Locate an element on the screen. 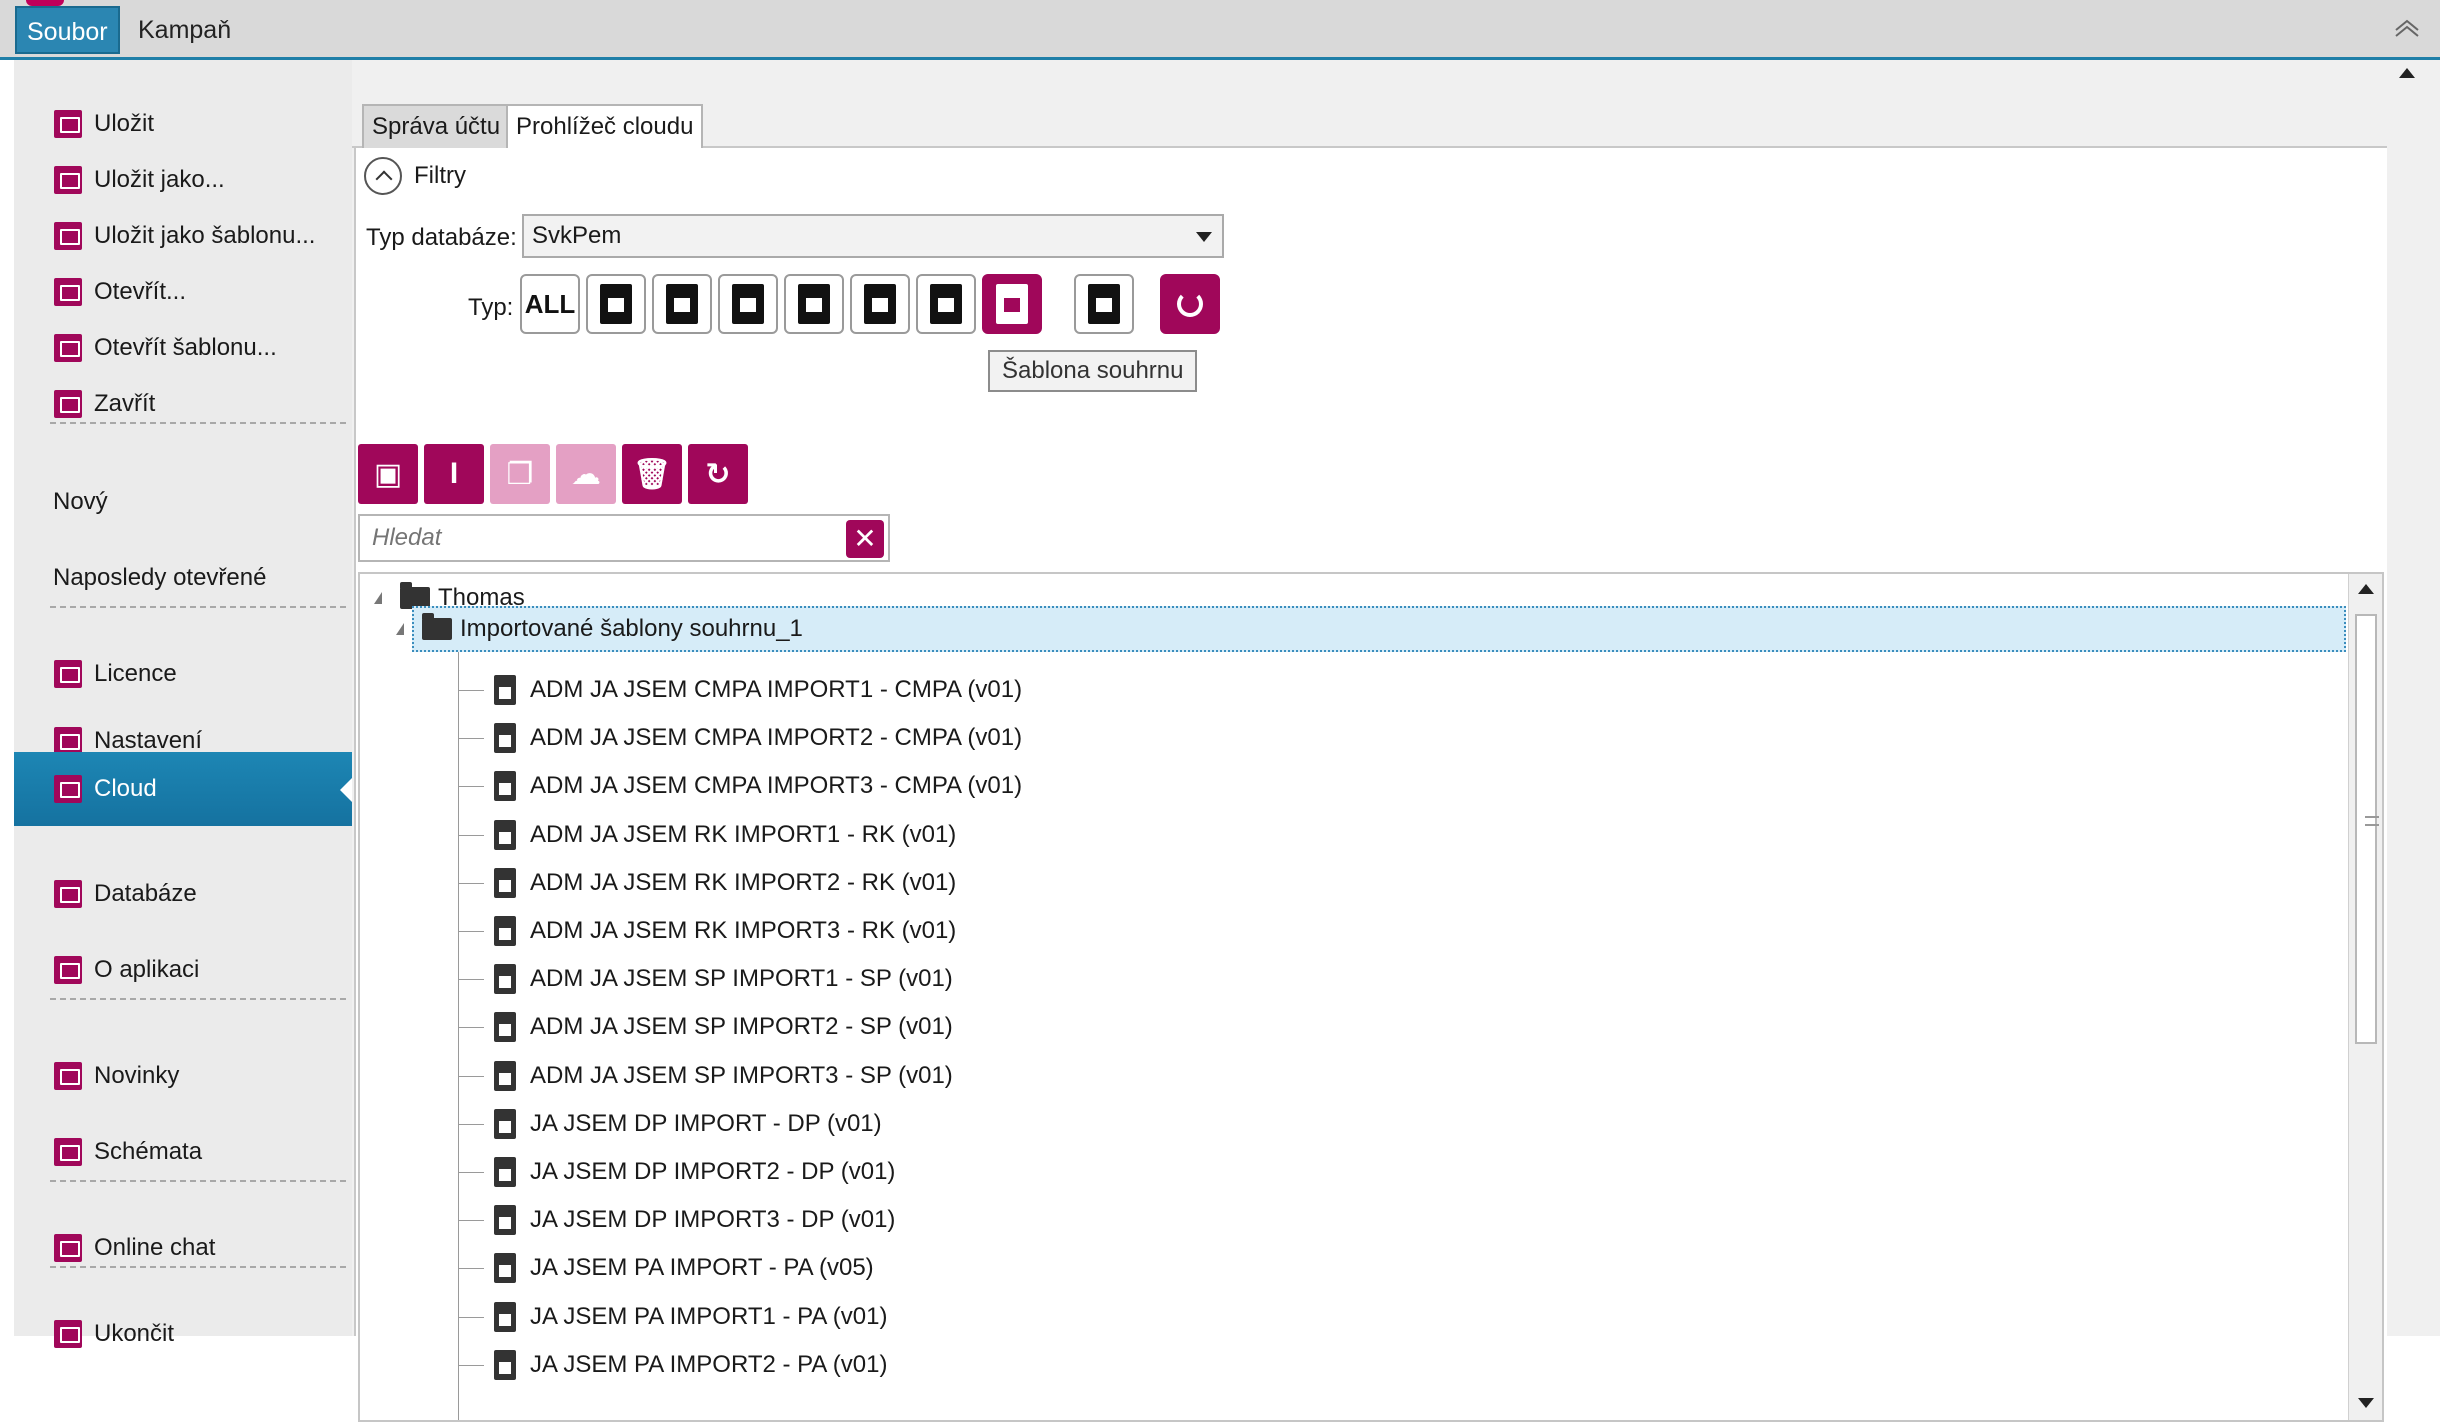 Image resolution: width=2440 pixels, height=1422 pixels. search-box: ✕ is located at coordinates (624, 538).